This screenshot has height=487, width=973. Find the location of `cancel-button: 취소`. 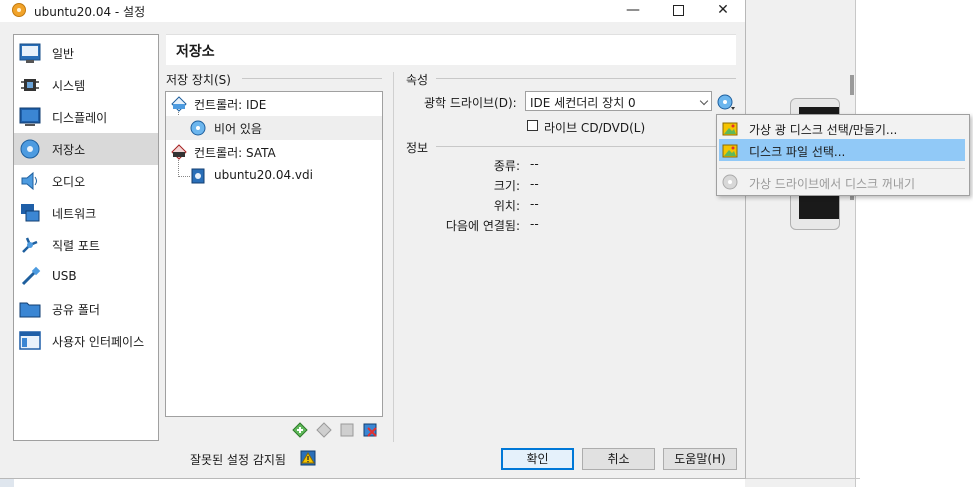

cancel-button: 취소 is located at coordinates (618, 459).